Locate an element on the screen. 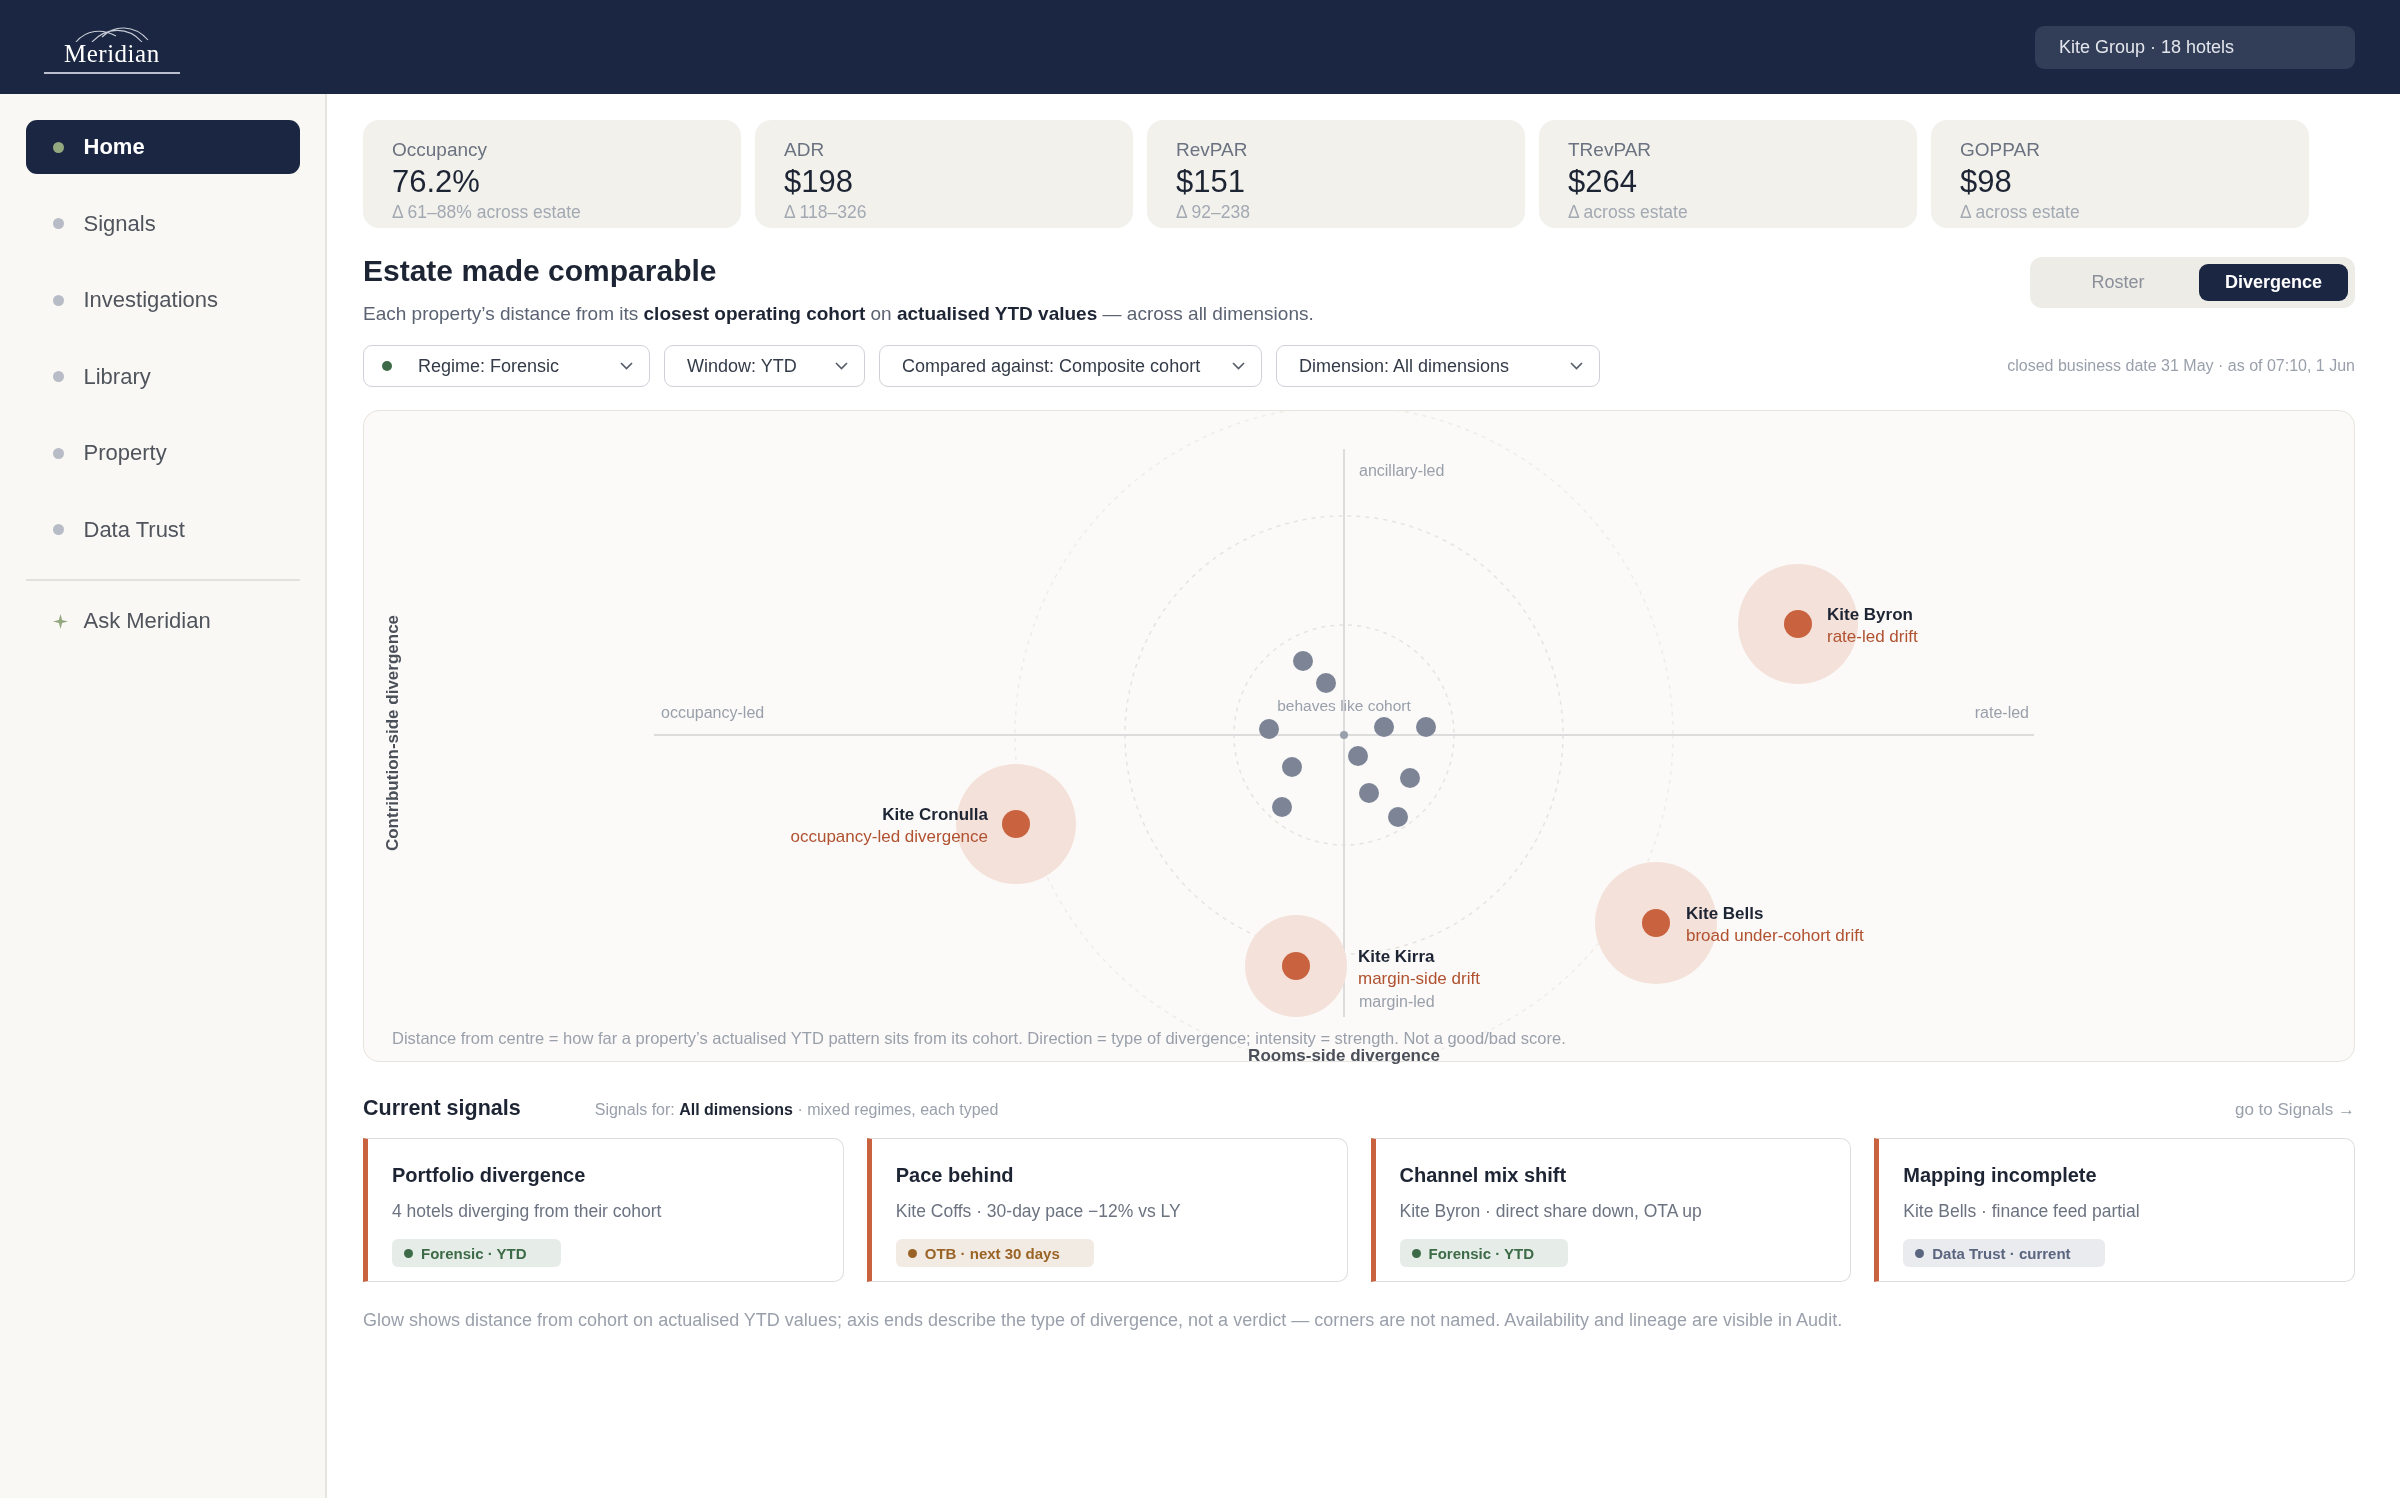 Image resolution: width=2400 pixels, height=1498 pixels. axis-end-label: ancillary-led is located at coordinates (1402, 471).